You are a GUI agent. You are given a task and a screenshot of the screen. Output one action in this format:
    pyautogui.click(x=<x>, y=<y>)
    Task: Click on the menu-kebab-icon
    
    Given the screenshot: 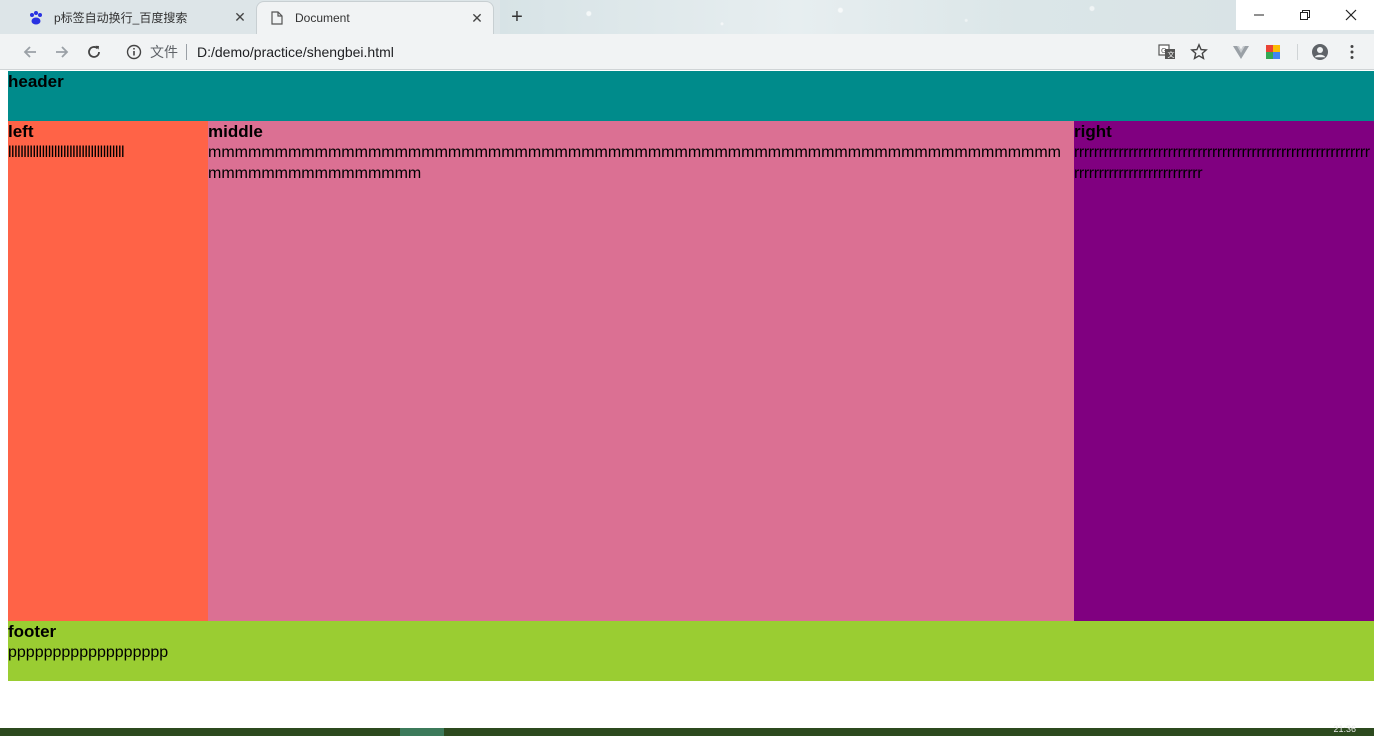 What is the action you would take?
    pyautogui.click(x=1352, y=52)
    